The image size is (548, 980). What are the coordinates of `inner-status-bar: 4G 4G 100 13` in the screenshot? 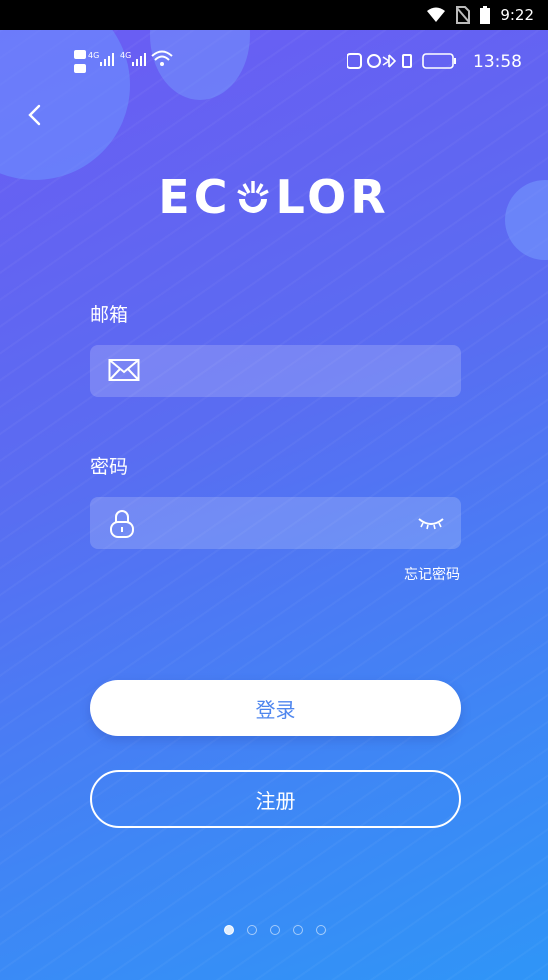 It's located at (274, 62).